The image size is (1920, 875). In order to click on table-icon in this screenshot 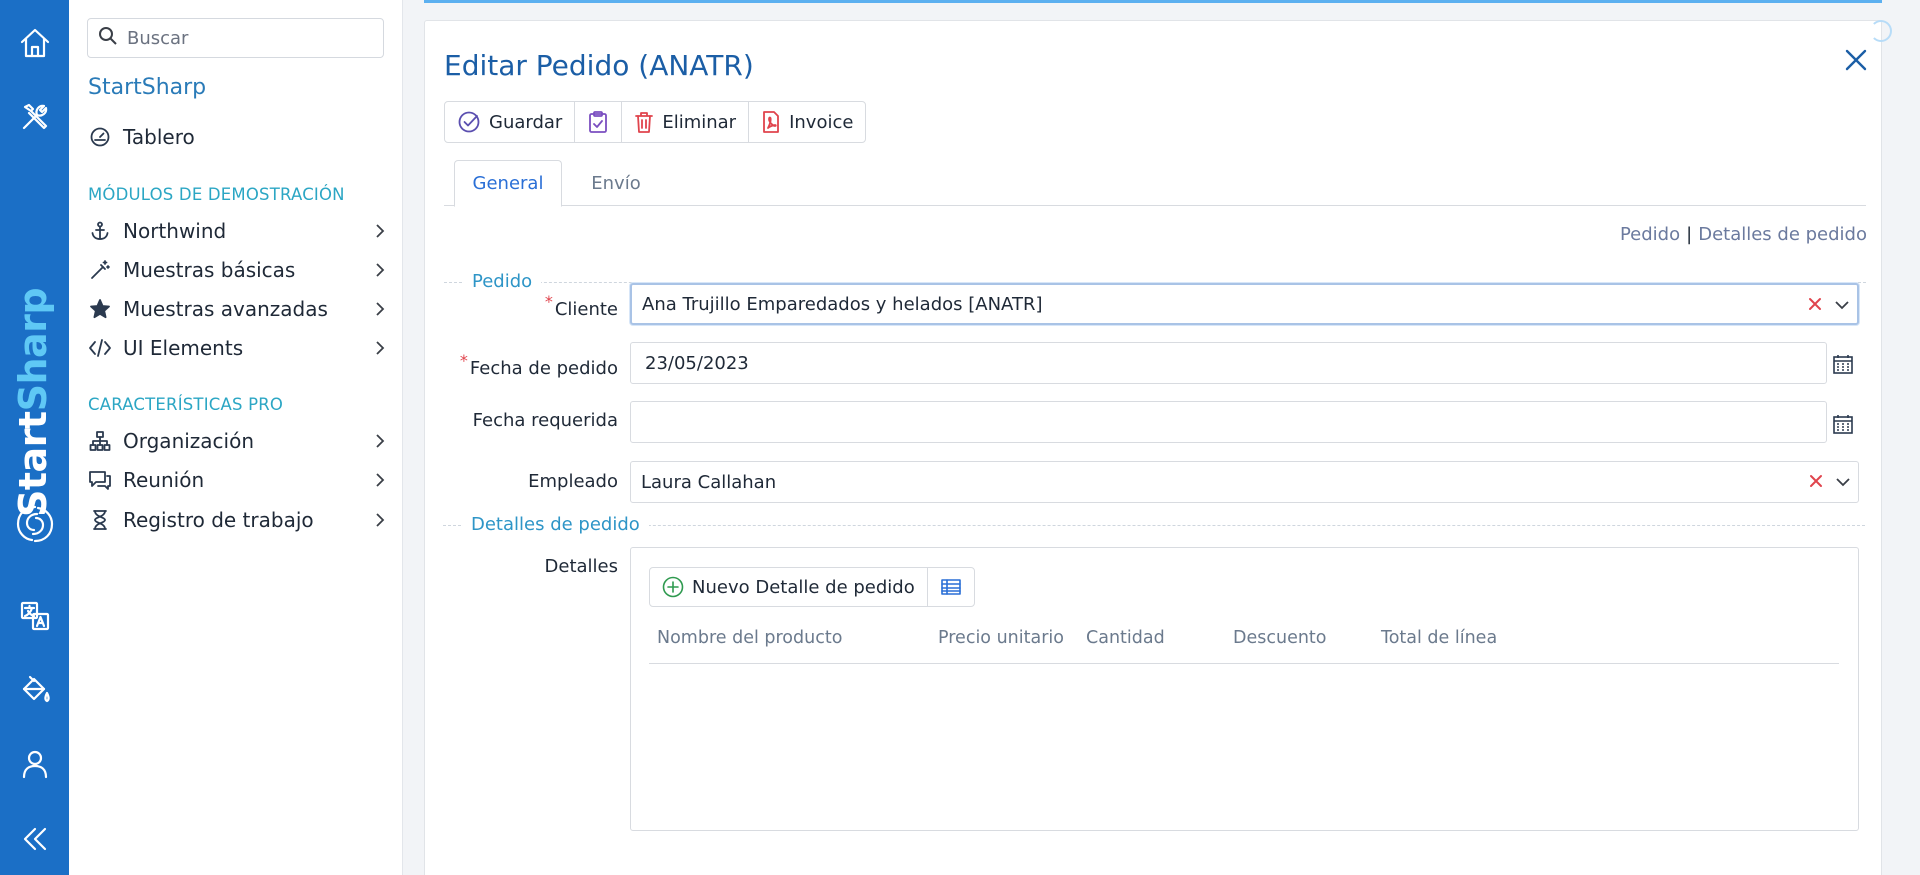, I will do `click(950, 587)`.